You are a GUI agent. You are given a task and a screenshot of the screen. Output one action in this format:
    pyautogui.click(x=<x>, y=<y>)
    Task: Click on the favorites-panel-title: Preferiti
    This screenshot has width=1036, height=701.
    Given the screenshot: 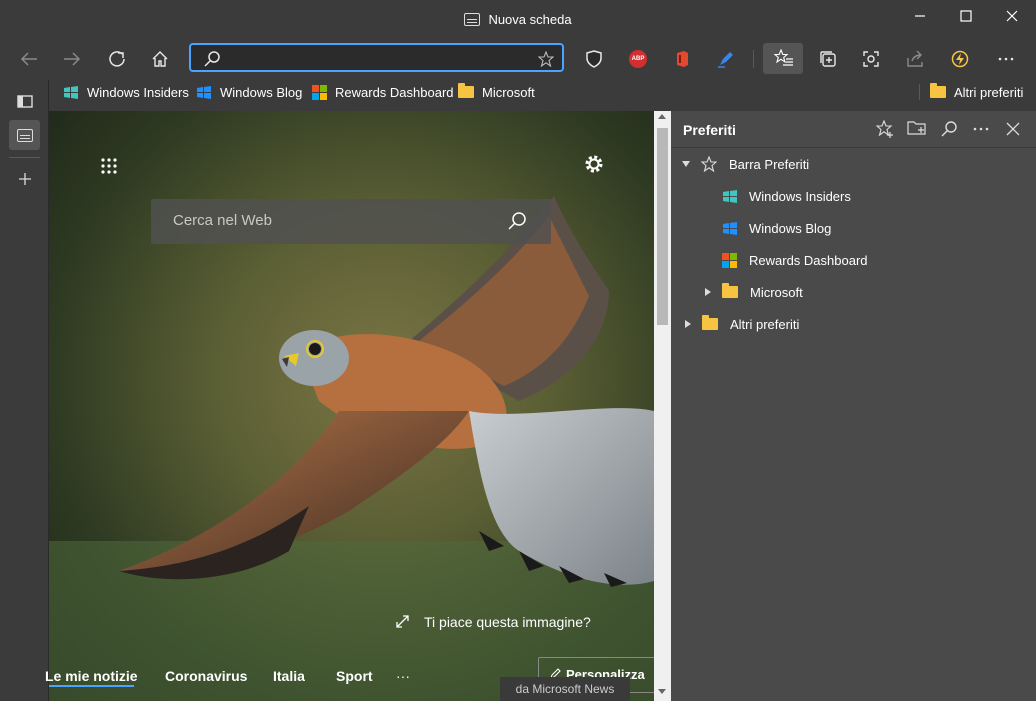 What is the action you would take?
    pyautogui.click(x=709, y=130)
    